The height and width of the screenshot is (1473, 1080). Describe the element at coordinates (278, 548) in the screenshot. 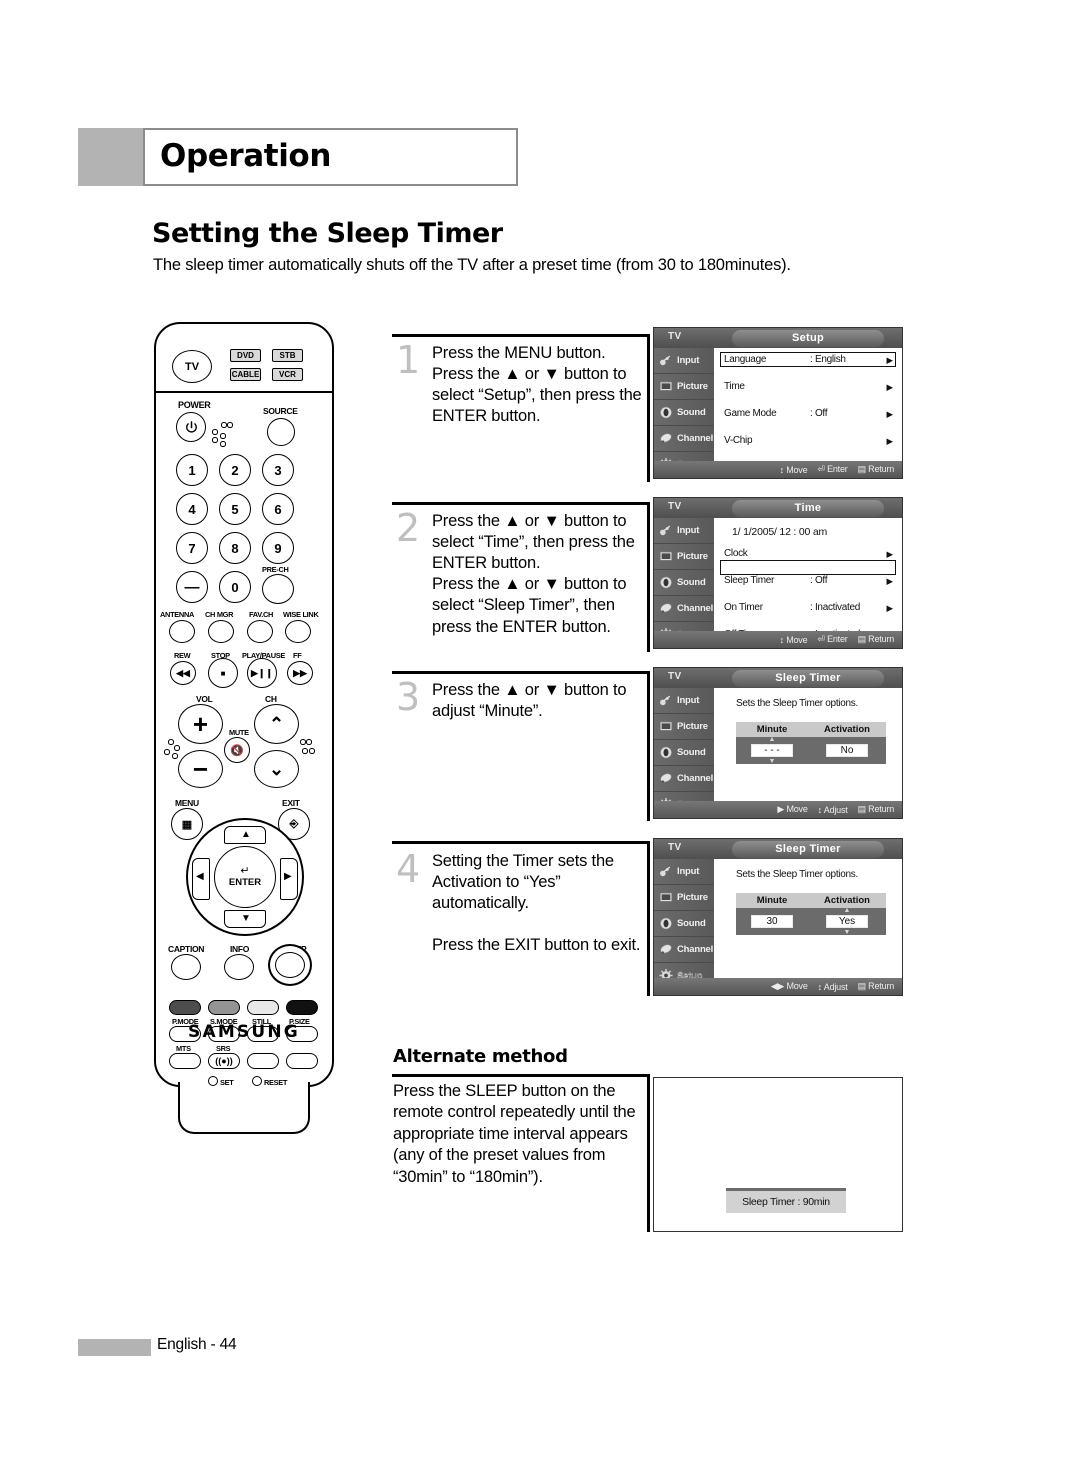

I see `remote-num-9: 9` at that location.